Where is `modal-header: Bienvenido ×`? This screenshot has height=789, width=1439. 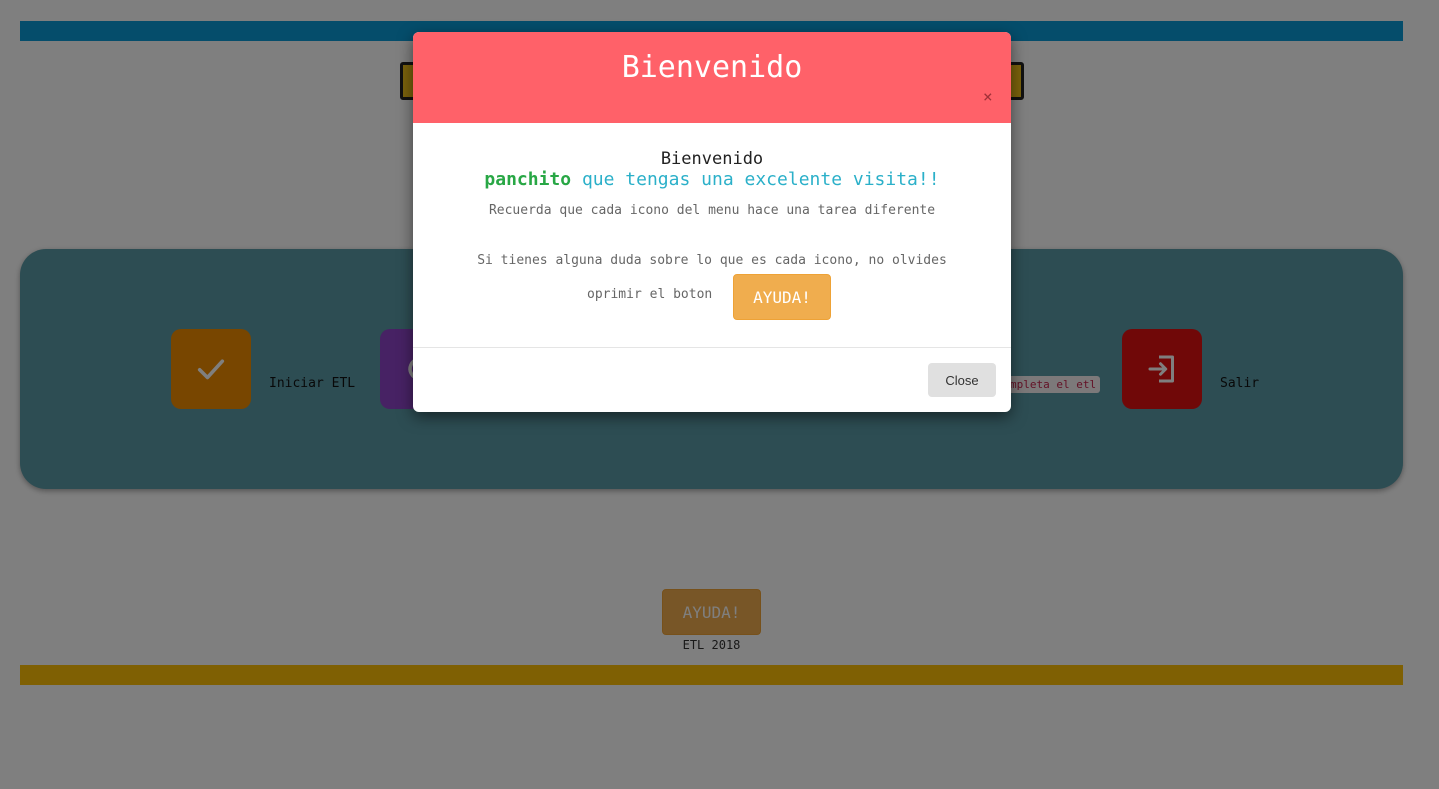 modal-header: Bienvenido × is located at coordinates (712, 77).